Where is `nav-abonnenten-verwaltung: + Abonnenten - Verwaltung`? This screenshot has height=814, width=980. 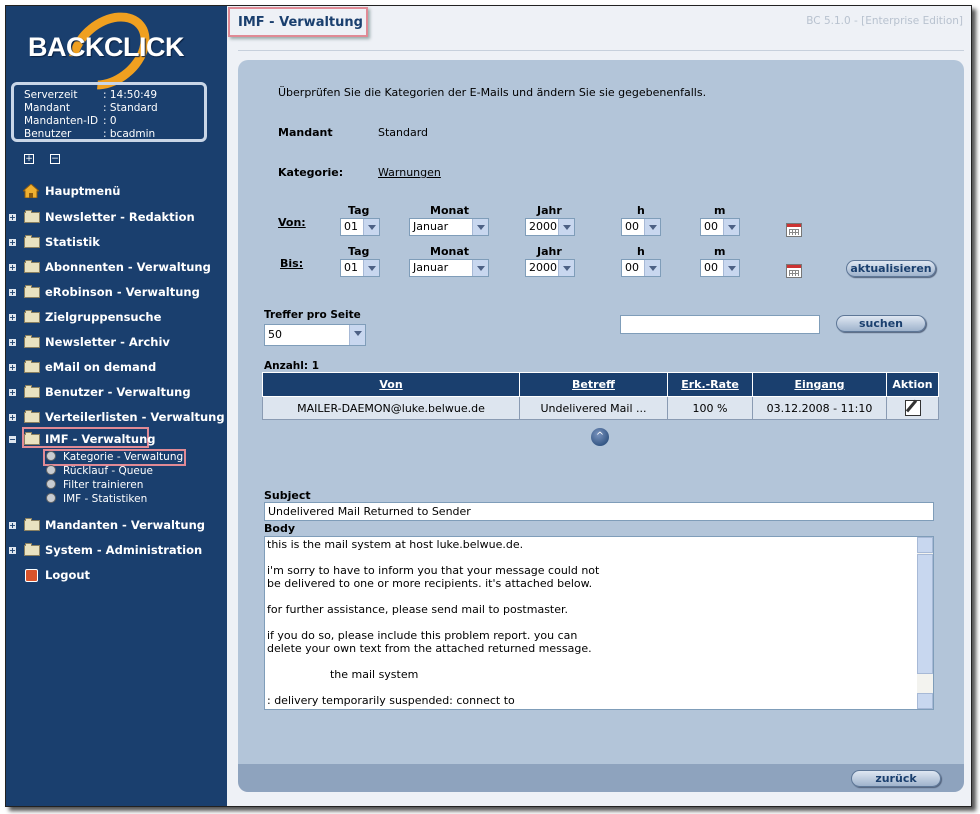
nav-abonnenten-verwaltung: + Abonnenten - Verwaltung is located at coordinates (116, 267).